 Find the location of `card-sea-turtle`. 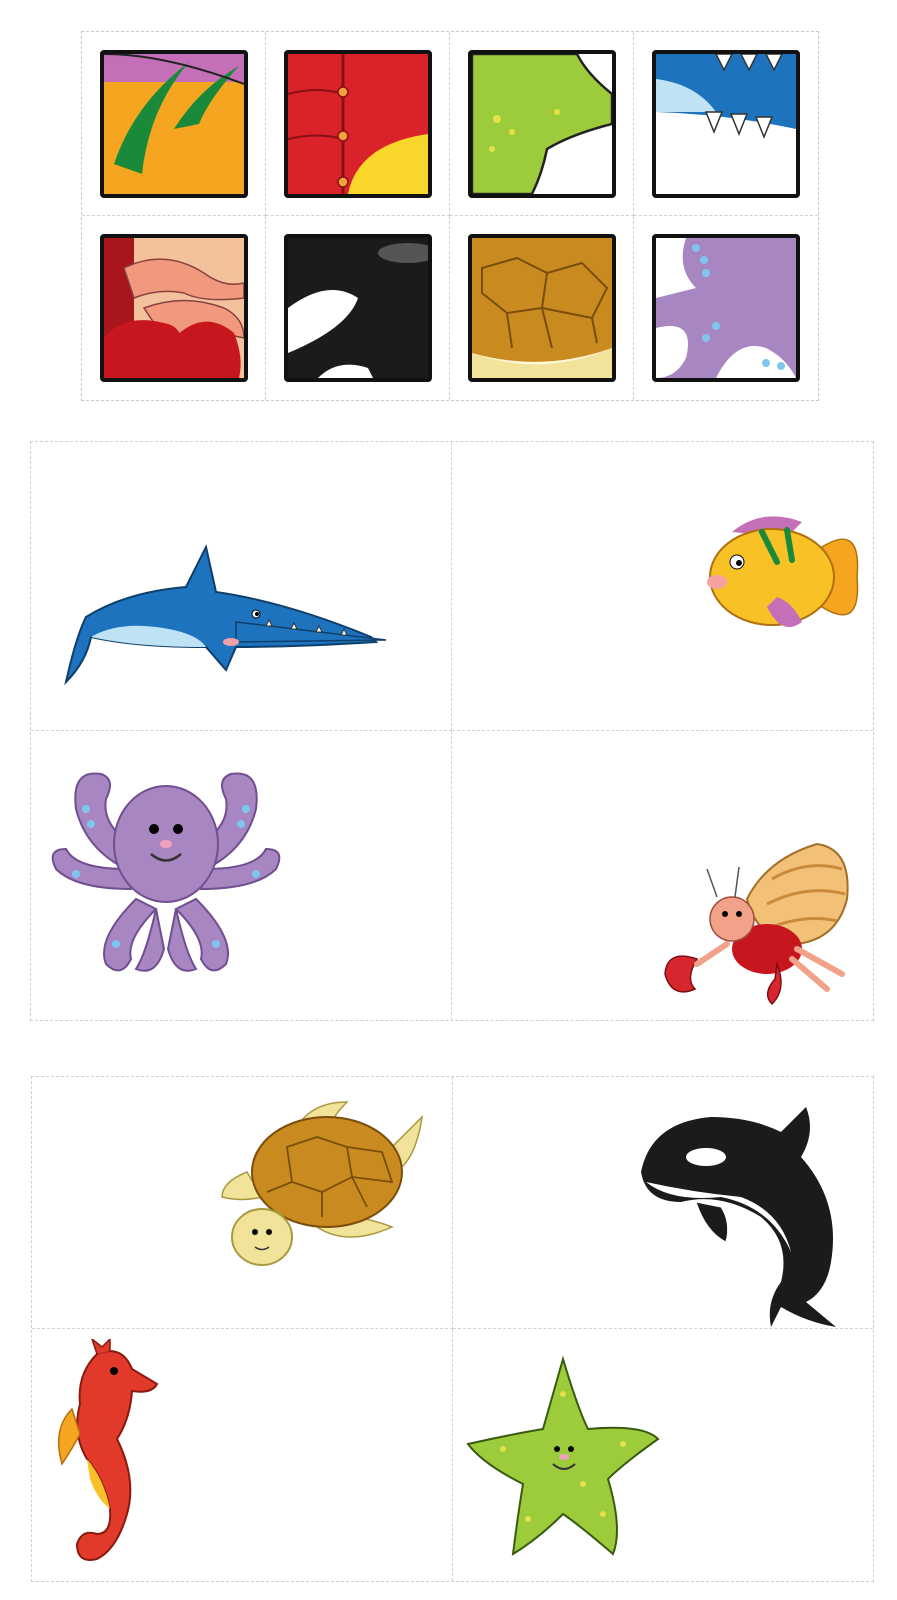

card-sea-turtle is located at coordinates (242, 1203).